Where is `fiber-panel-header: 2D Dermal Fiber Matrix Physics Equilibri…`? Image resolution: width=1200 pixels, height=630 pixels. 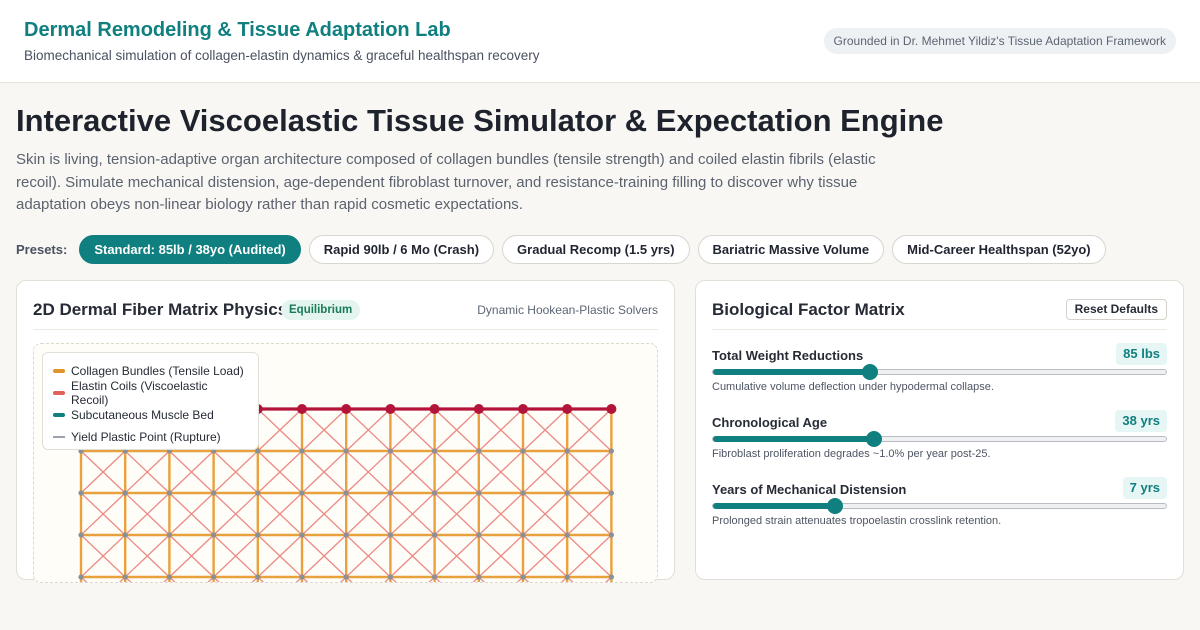
fiber-panel-header: 2D Dermal Fiber Matrix Physics Equilibri… is located at coordinates (345, 305).